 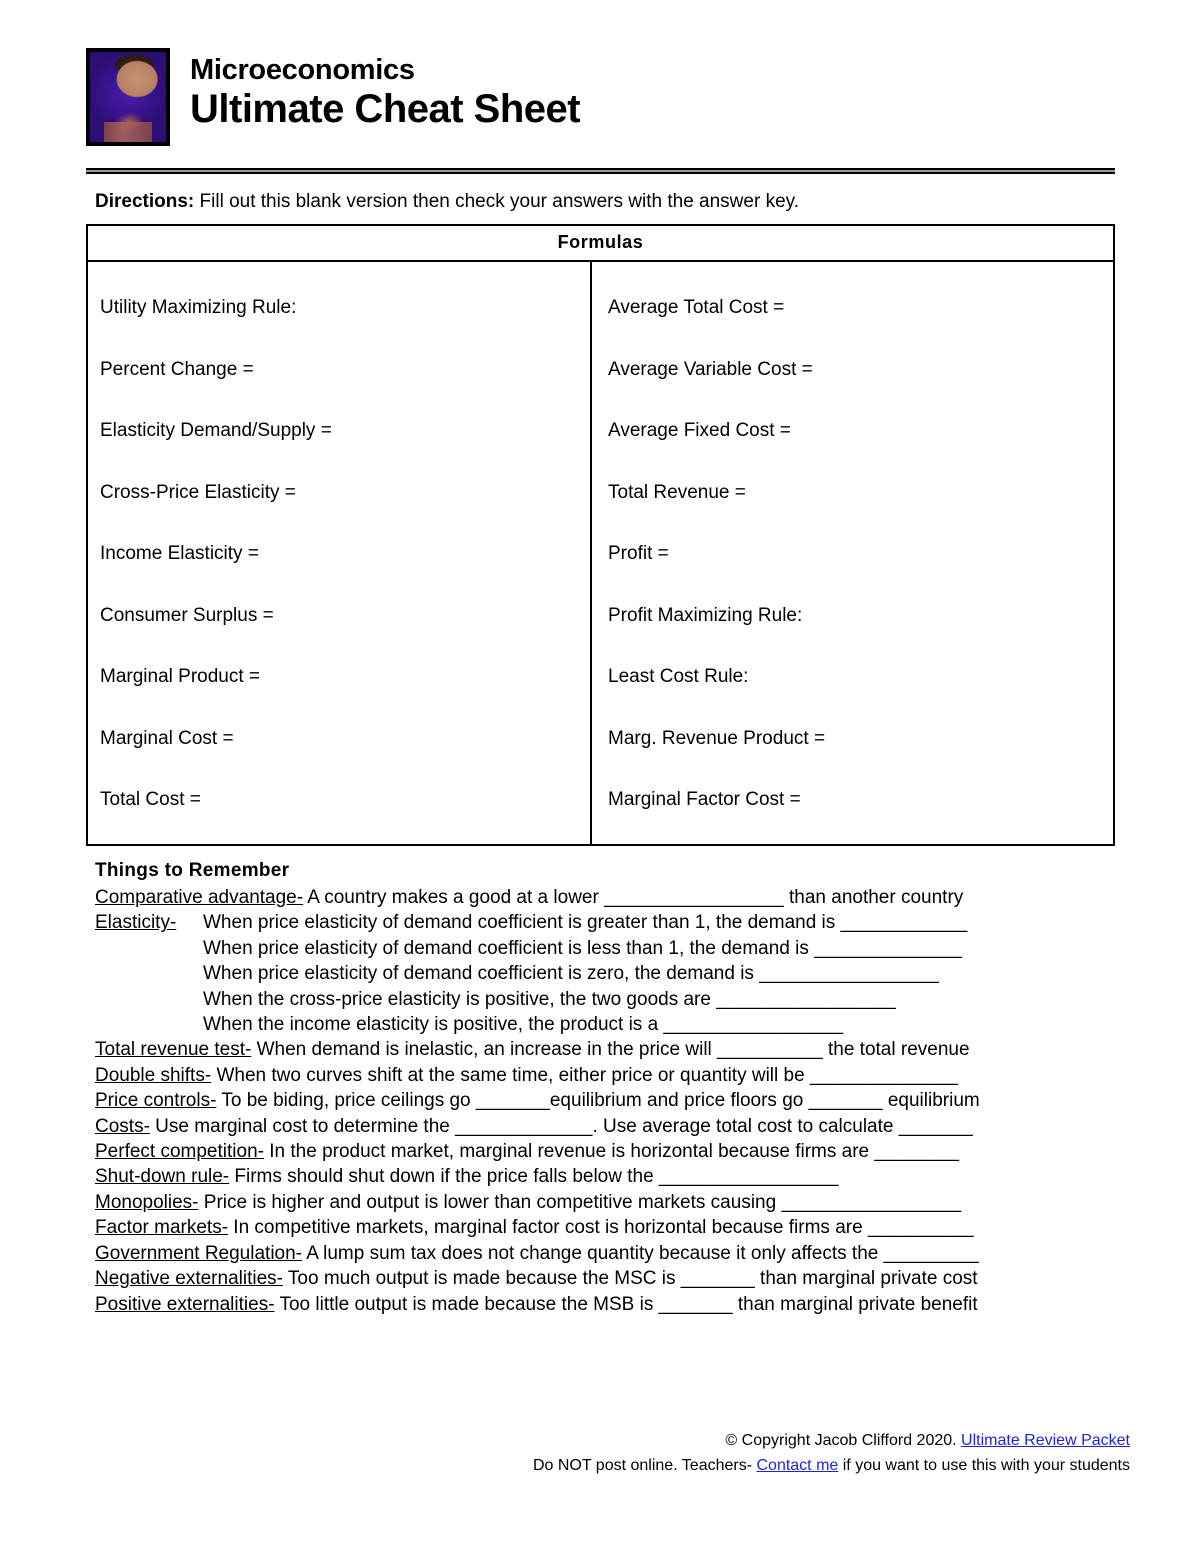 What do you see at coordinates (699, 430) in the screenshot?
I see `formula-item: Average Fixed Cost =` at bounding box center [699, 430].